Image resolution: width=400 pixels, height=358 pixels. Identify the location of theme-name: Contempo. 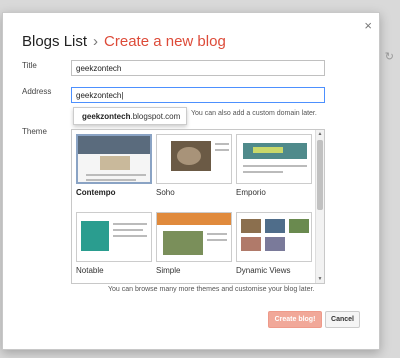
(96, 192).